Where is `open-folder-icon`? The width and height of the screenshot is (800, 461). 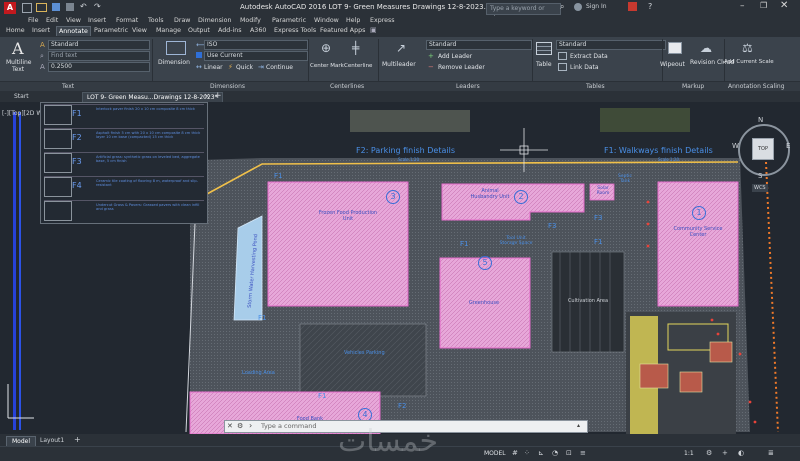
open-folder-icon is located at coordinates (41, 7).